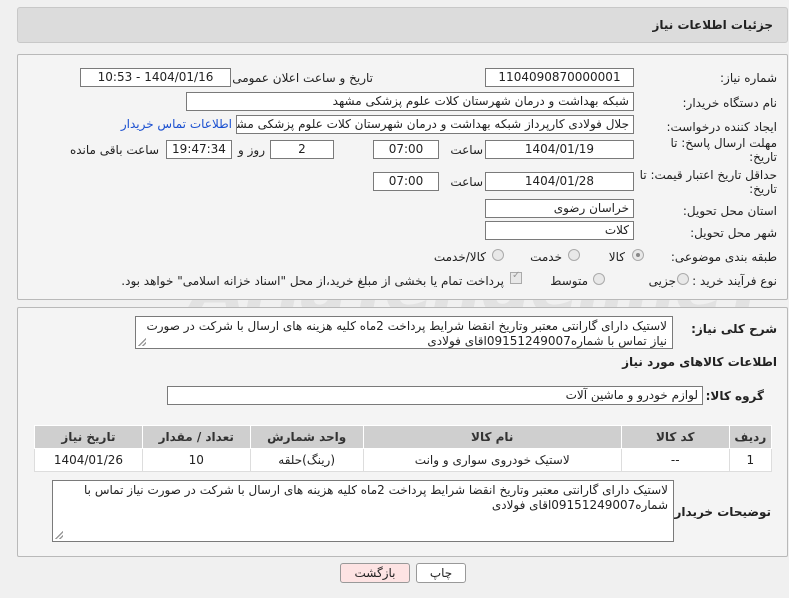 The width and height of the screenshot is (789, 598). I want to click on announce-label: تاریخ و ساعت اعلان عمومی:, so click(300, 78).